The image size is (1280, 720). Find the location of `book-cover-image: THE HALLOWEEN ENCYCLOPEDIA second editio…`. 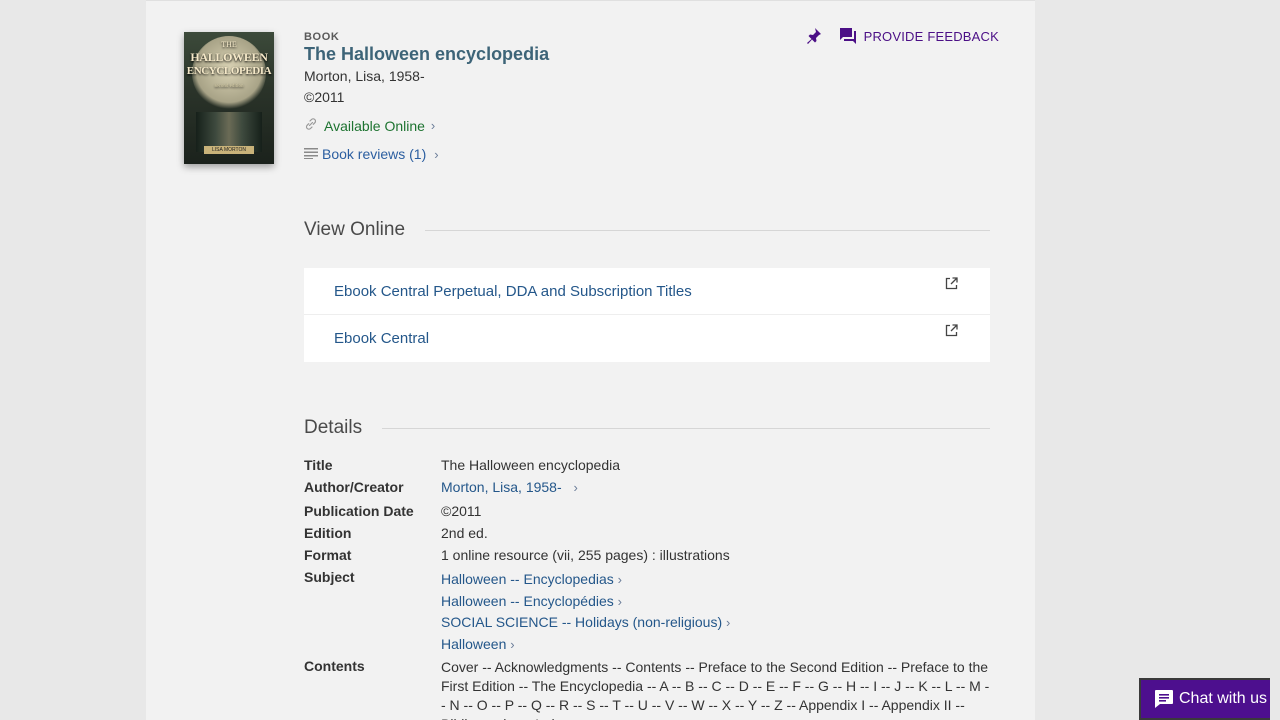

book-cover-image: THE HALLOWEEN ENCYCLOPEDIA second editio… is located at coordinates (229, 98).